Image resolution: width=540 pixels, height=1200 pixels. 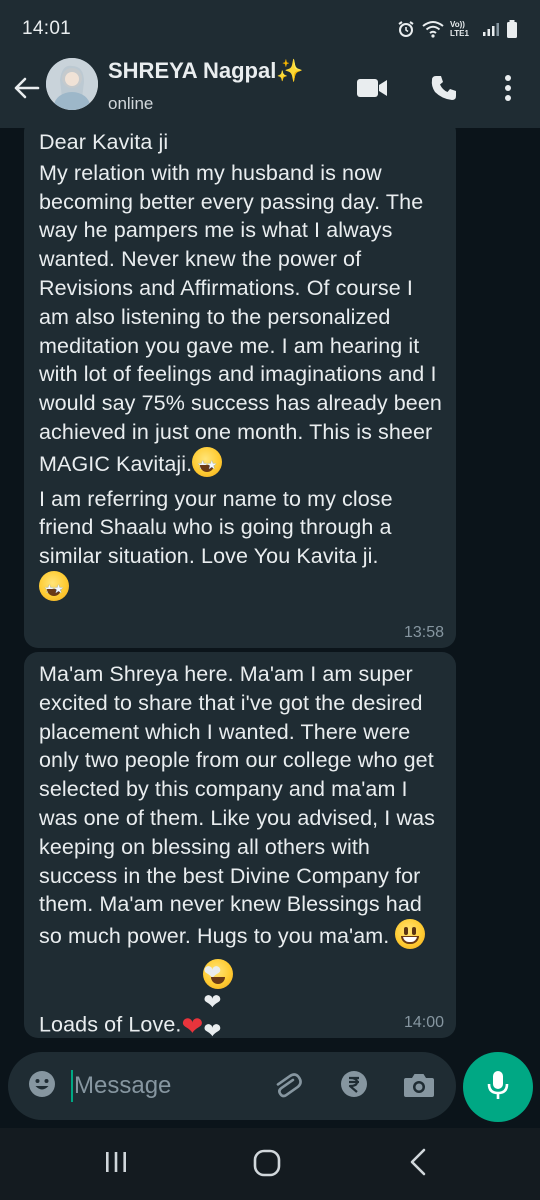 I want to click on voice-call-button, so click(x=444, y=90).